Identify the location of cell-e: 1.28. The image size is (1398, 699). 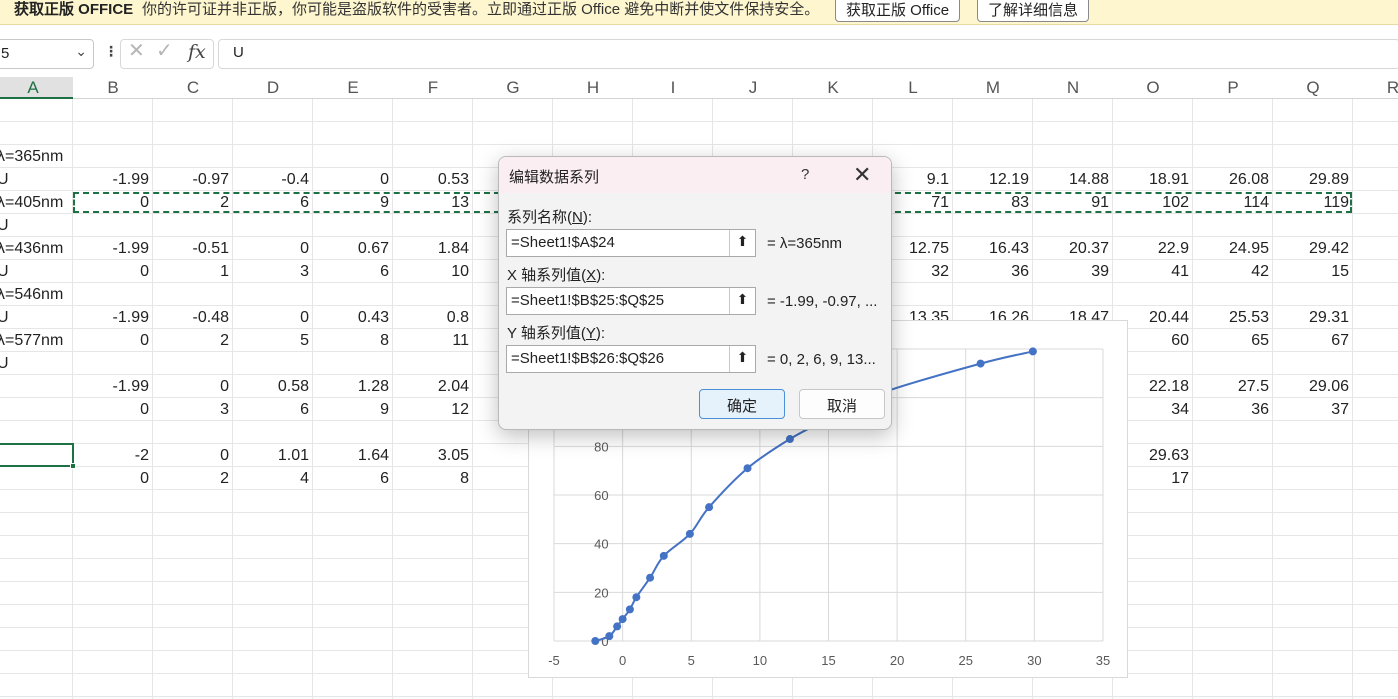
(353, 386).